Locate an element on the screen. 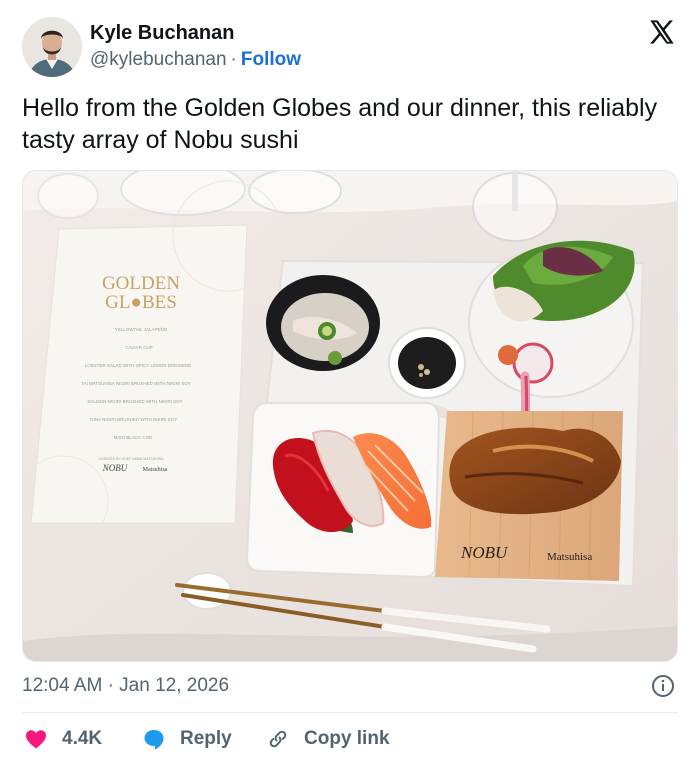  board-brand-nobu: NOBU is located at coordinates (484, 552).